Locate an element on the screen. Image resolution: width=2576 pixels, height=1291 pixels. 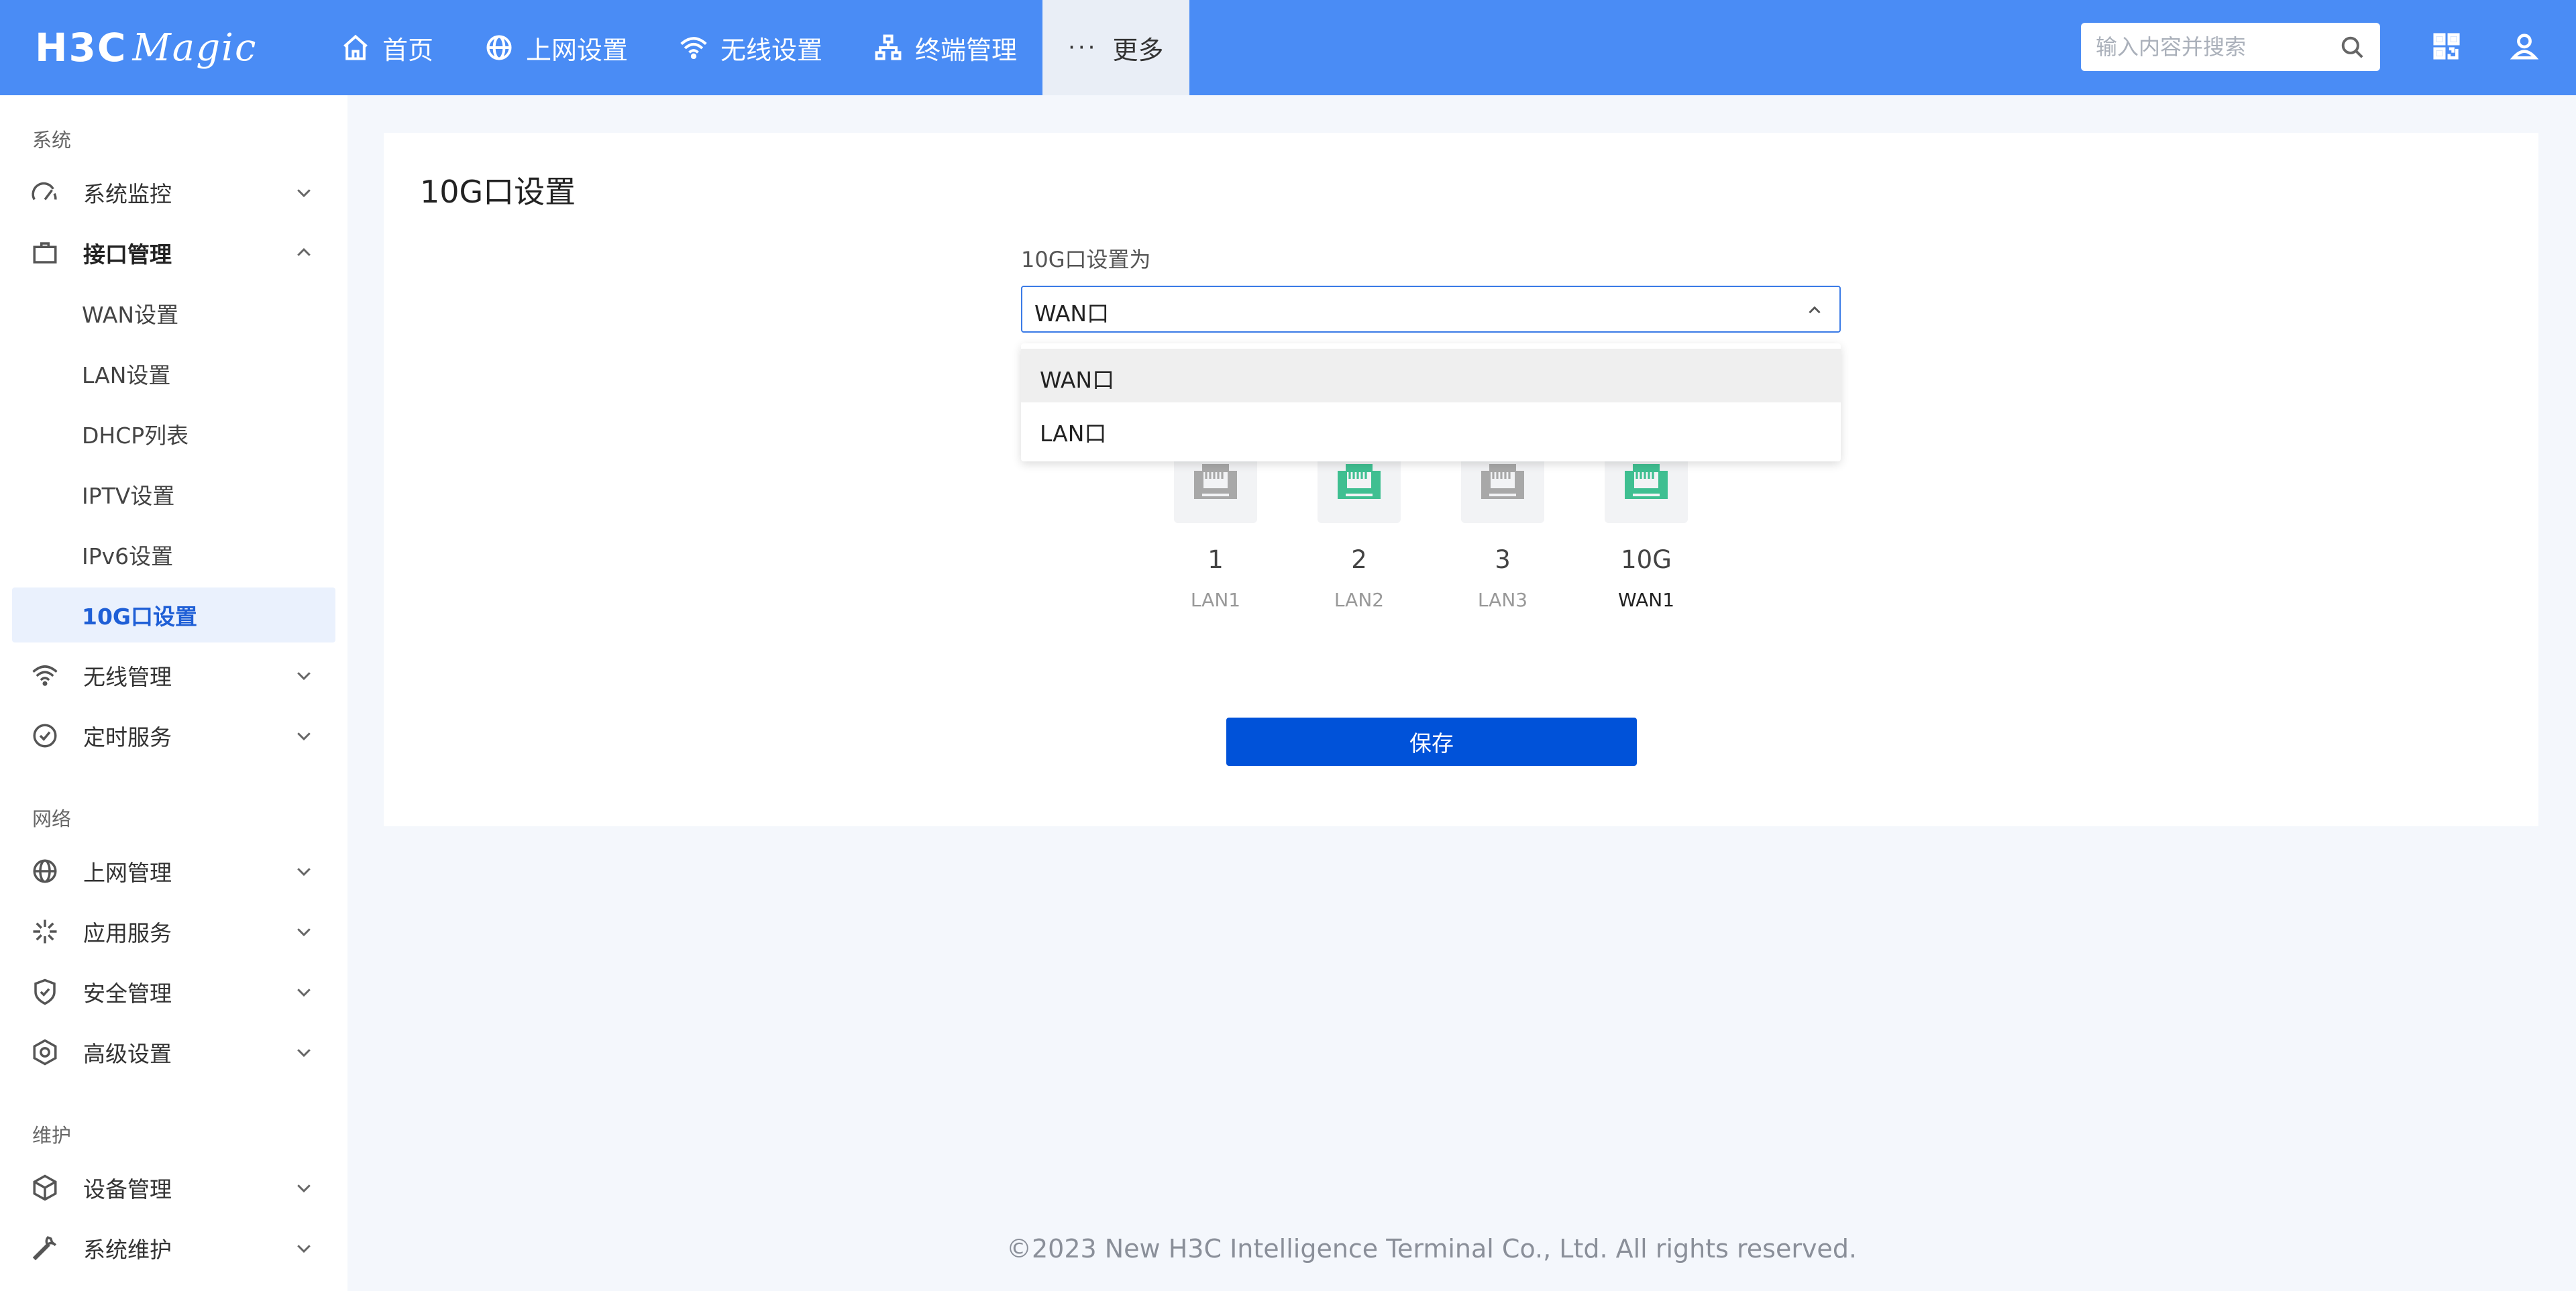
port-lan2: 2 LAN2 is located at coordinates (1359, 550).